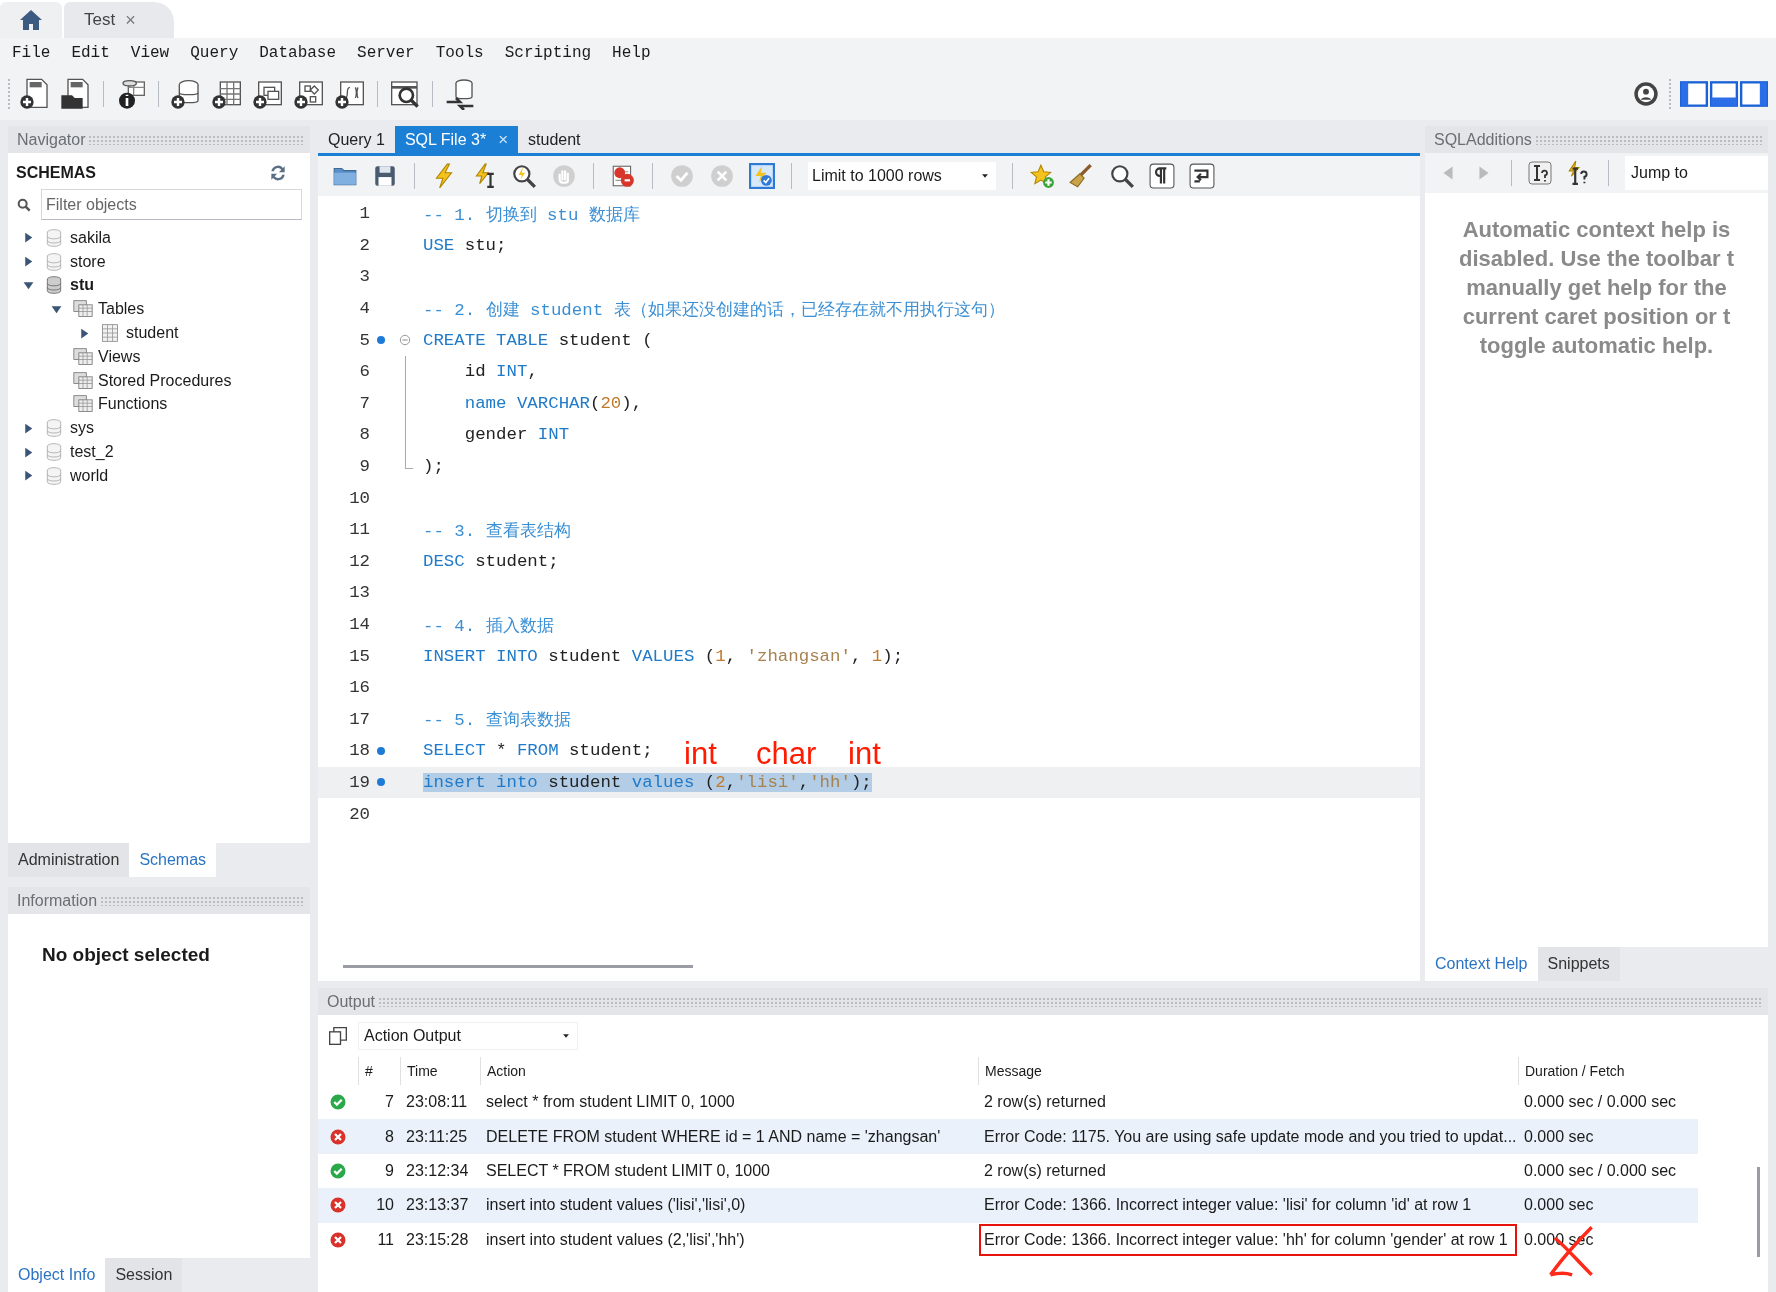 This screenshot has height=1292, width=1776. Describe the element at coordinates (359, 530) in the screenshot. I see `line-number: 11` at that location.